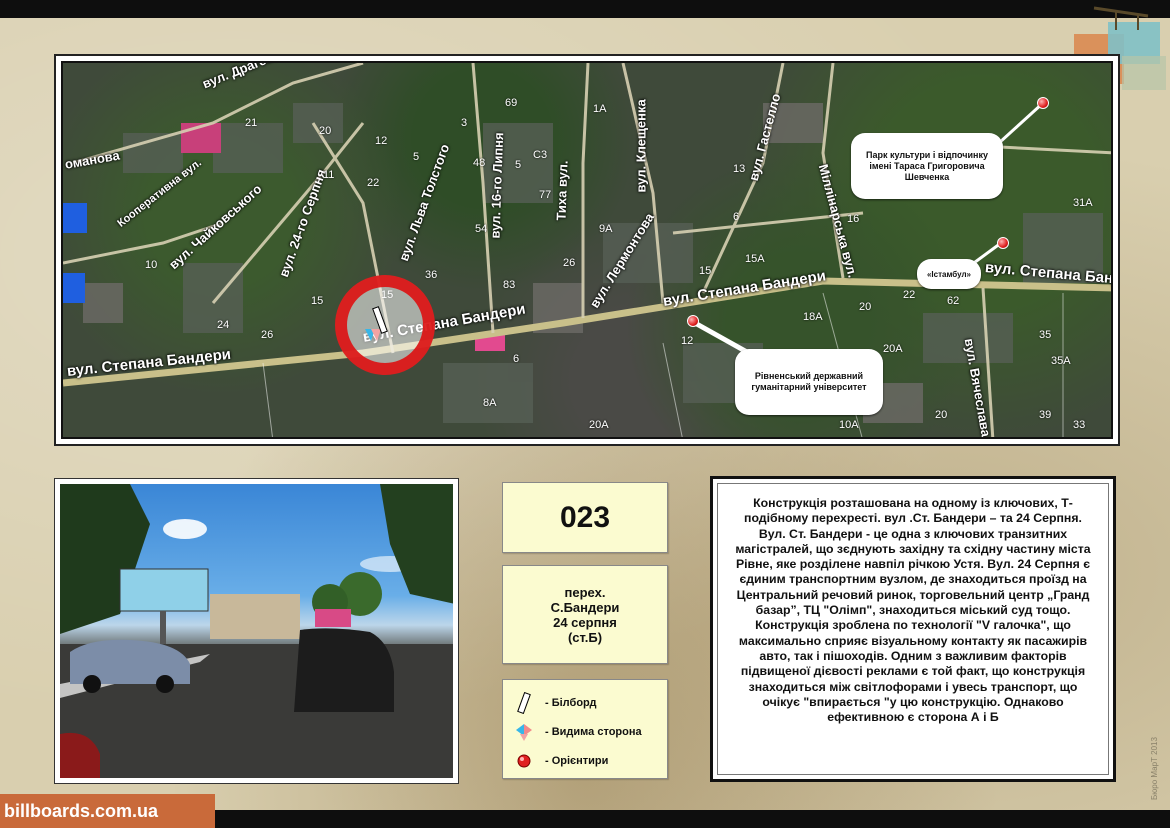  What do you see at coordinates (1083, 203) in the screenshot?
I see `house-number: 31А` at bounding box center [1083, 203].